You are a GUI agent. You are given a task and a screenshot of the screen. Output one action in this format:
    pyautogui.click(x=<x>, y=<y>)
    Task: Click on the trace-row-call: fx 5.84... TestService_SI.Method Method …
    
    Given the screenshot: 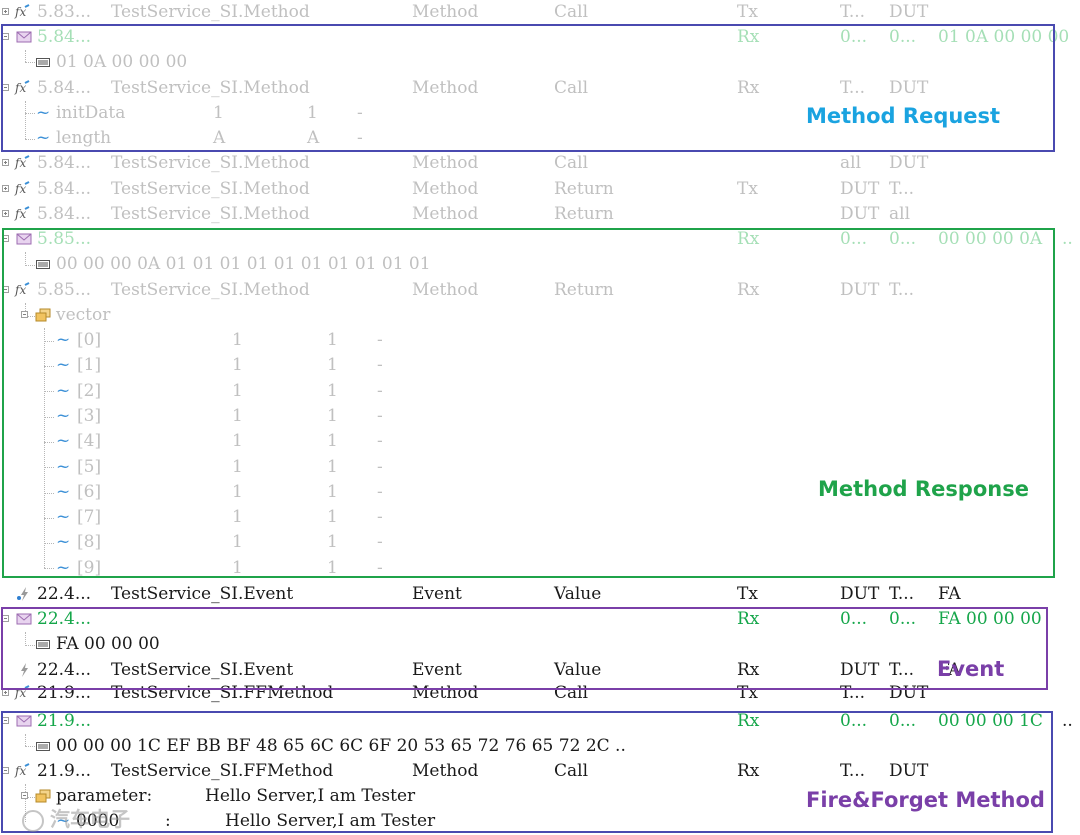 What is the action you would take?
    pyautogui.click(x=540, y=163)
    